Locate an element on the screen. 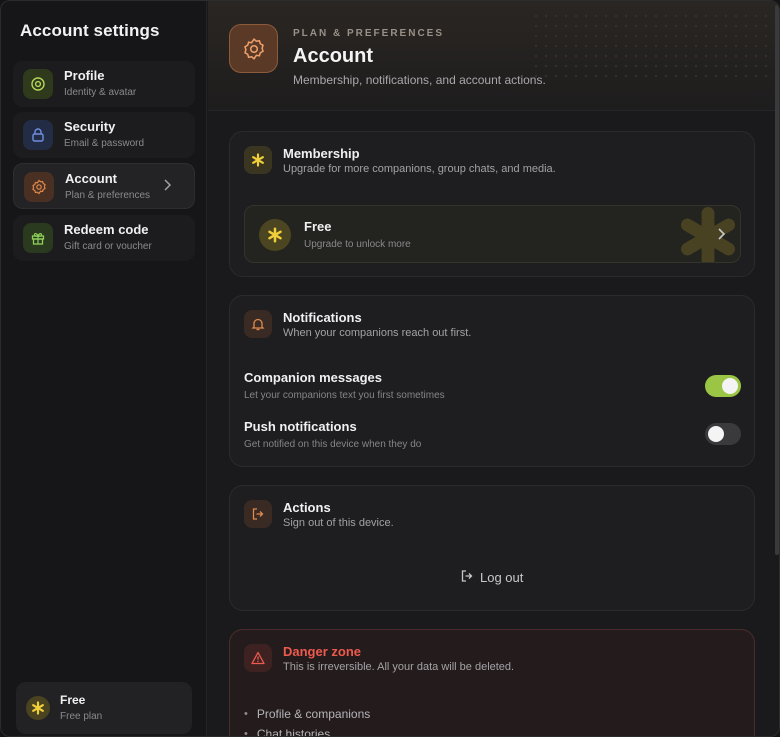 Image resolution: width=780 pixels, height=737 pixels. push-notifications-sub: Get notified on this device when they do is located at coordinates (333, 444).